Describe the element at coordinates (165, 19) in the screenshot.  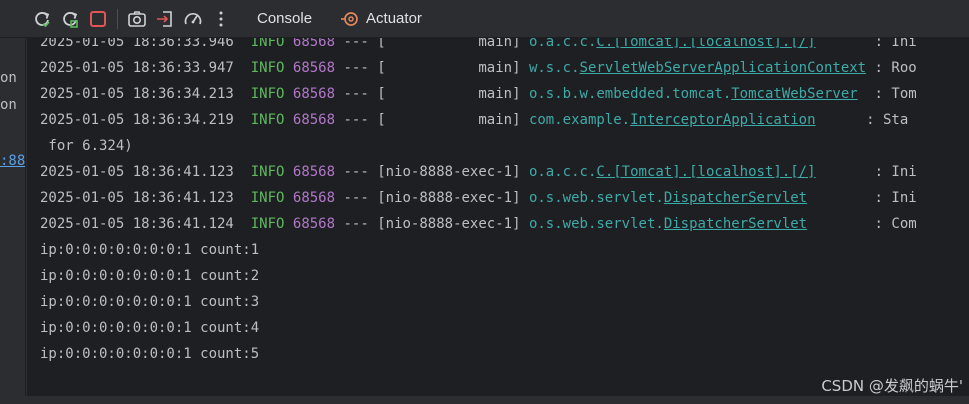
I see `exit-icon` at that location.